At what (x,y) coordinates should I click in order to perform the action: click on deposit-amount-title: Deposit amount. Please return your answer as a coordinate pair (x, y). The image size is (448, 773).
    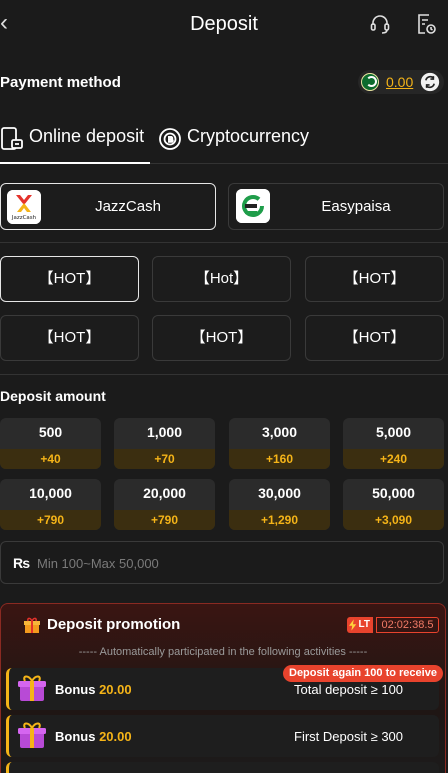
    Looking at the image, I should click on (53, 396).